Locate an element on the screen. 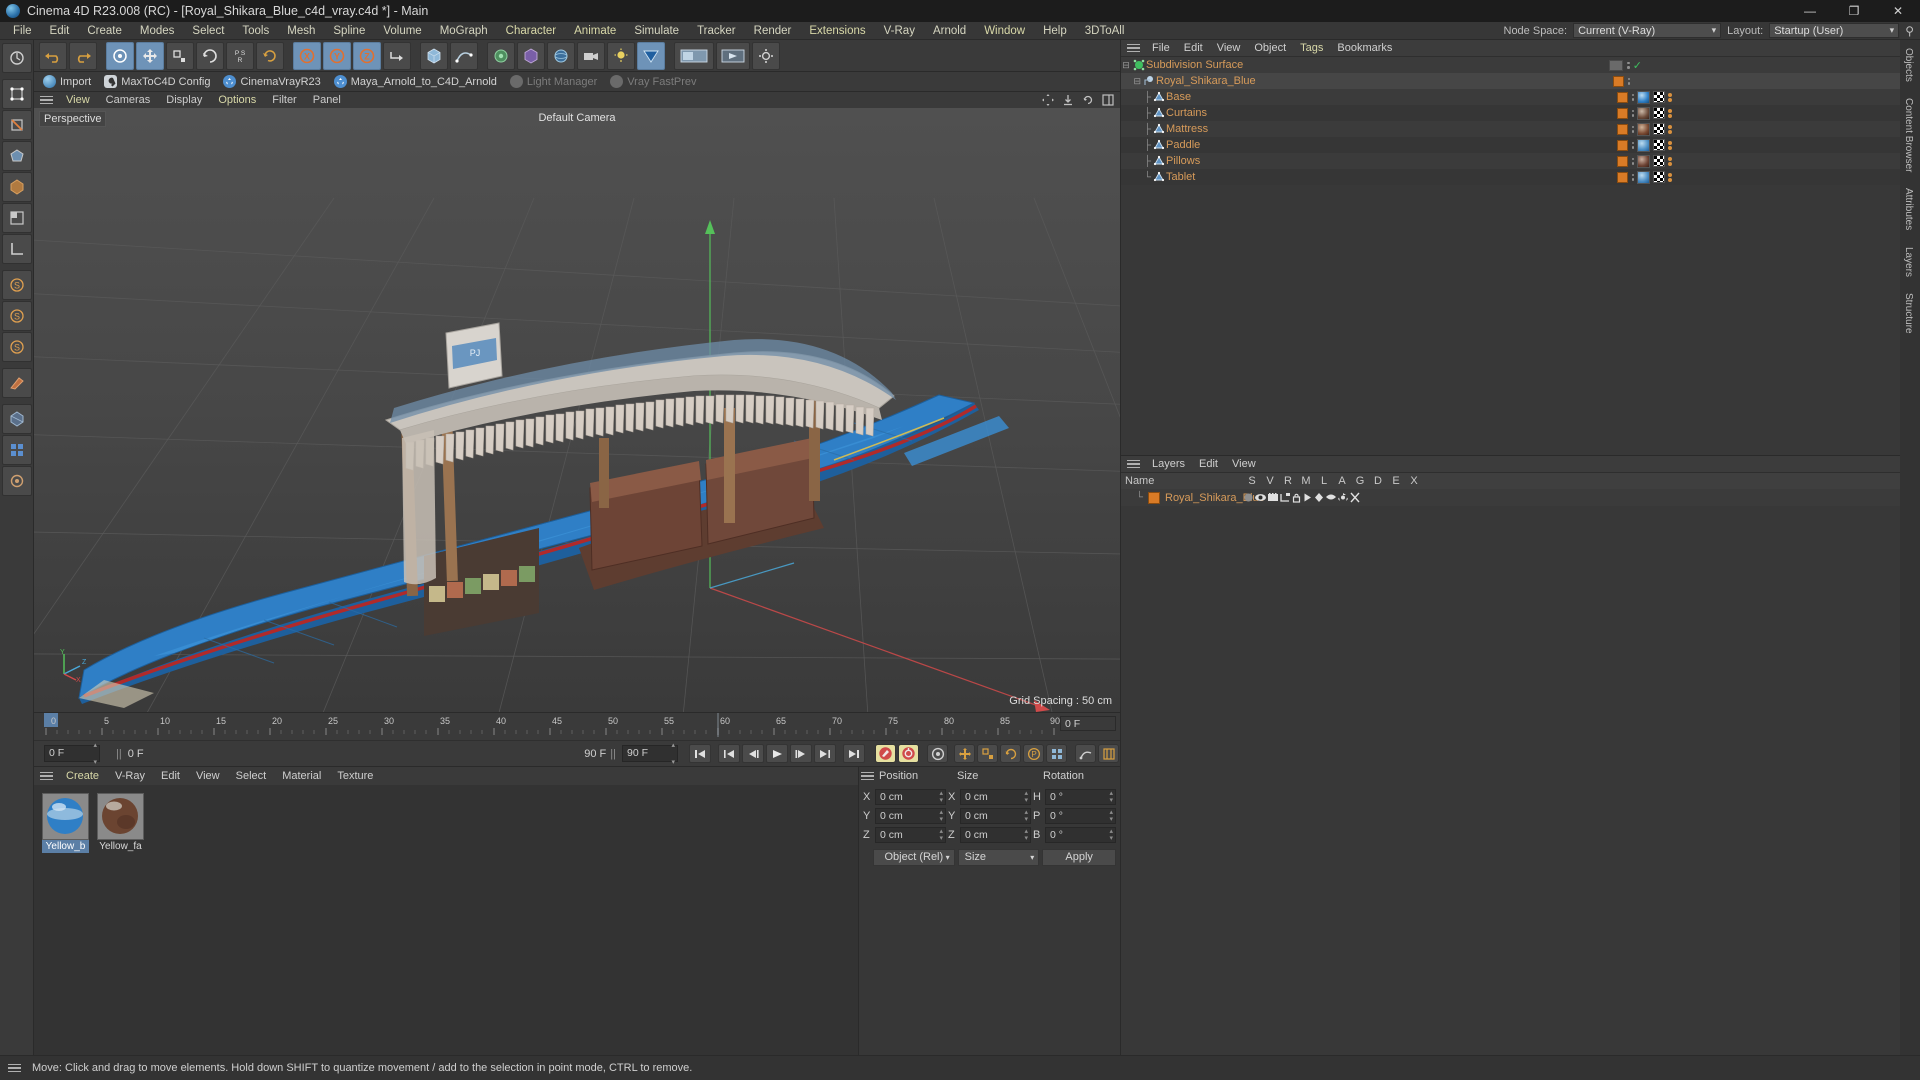  timeline-settings-button is located at coordinates (1108, 753).